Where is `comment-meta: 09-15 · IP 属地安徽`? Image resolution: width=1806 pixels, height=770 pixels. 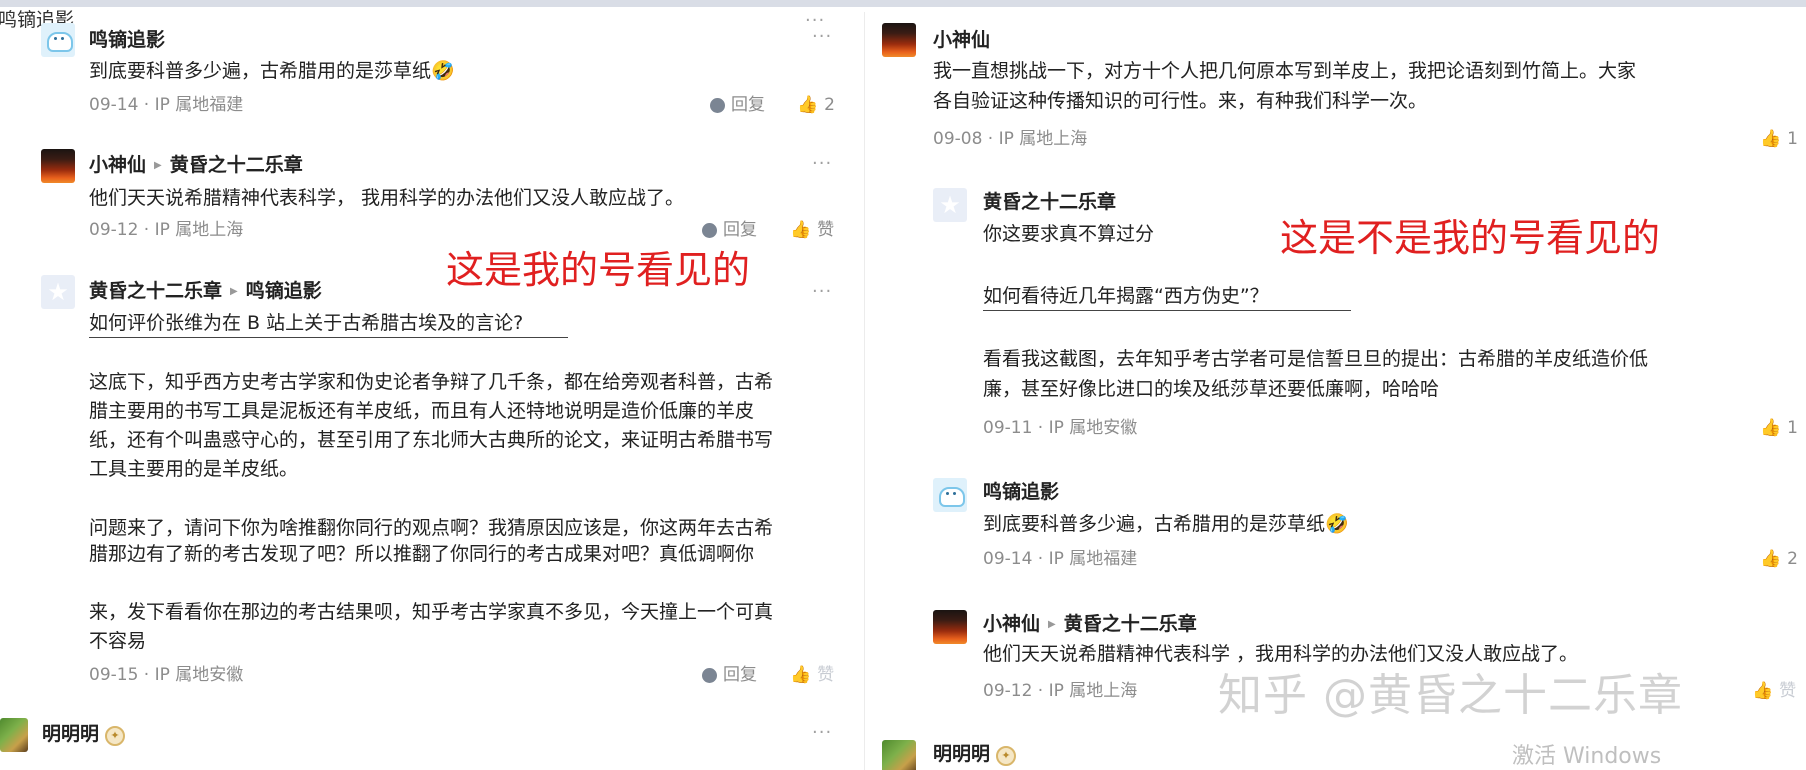 comment-meta: 09-15 · IP 属地安徽 is located at coordinates (166, 675).